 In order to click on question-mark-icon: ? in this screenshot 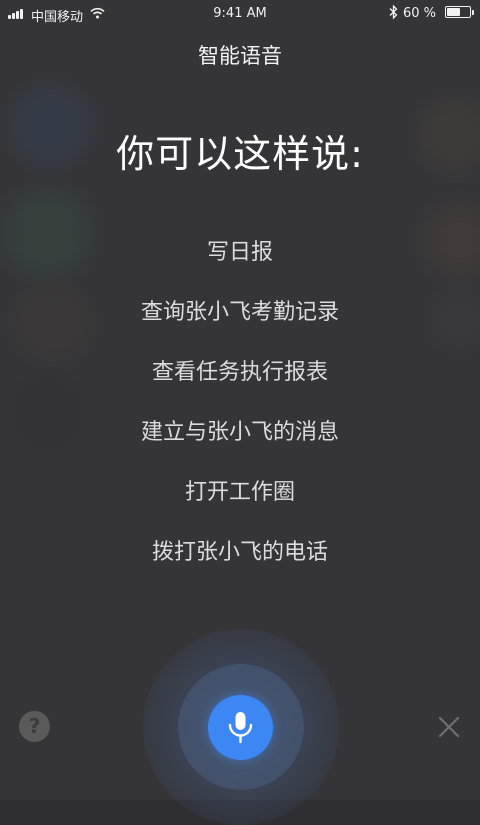, I will do `click(34, 726)`.